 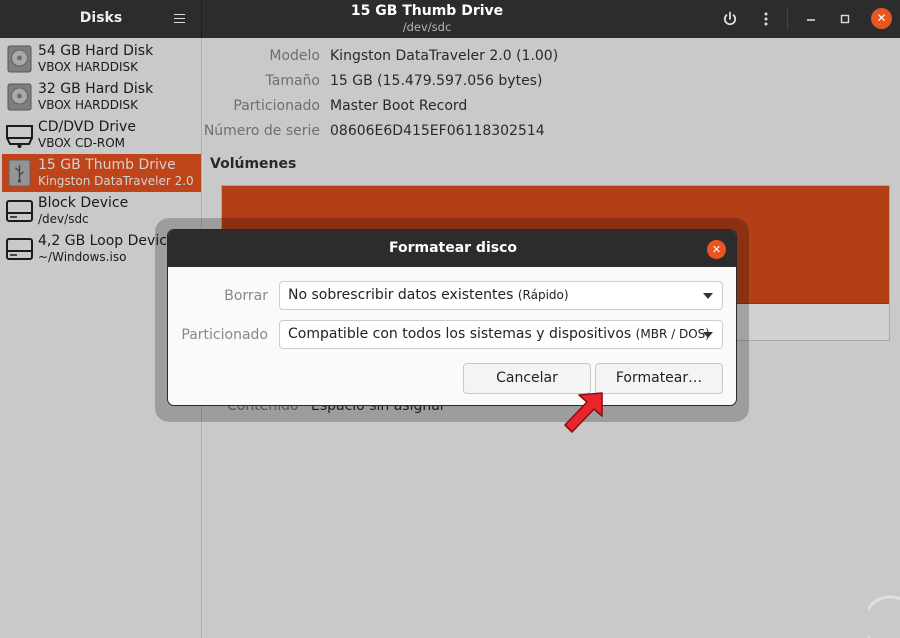 I want to click on dialog-title: Formatear disco, so click(x=453, y=248).